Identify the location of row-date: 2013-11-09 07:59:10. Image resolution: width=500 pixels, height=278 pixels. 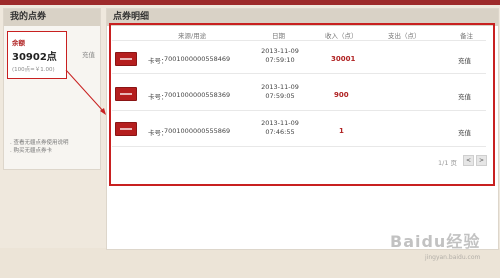
(280, 56).